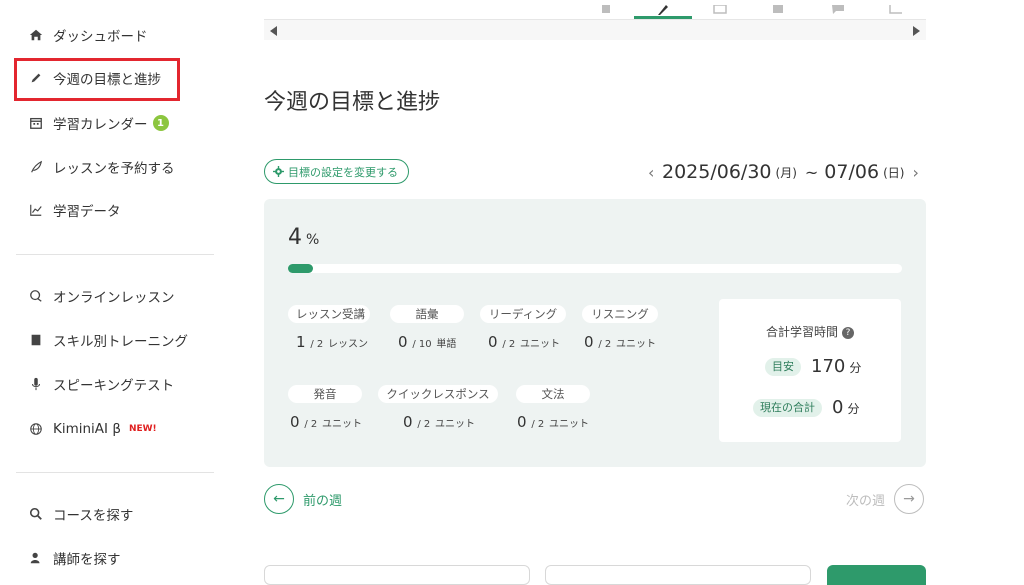  Describe the element at coordinates (303, 237) in the screenshot. I see `progress-percent: 4%` at that location.